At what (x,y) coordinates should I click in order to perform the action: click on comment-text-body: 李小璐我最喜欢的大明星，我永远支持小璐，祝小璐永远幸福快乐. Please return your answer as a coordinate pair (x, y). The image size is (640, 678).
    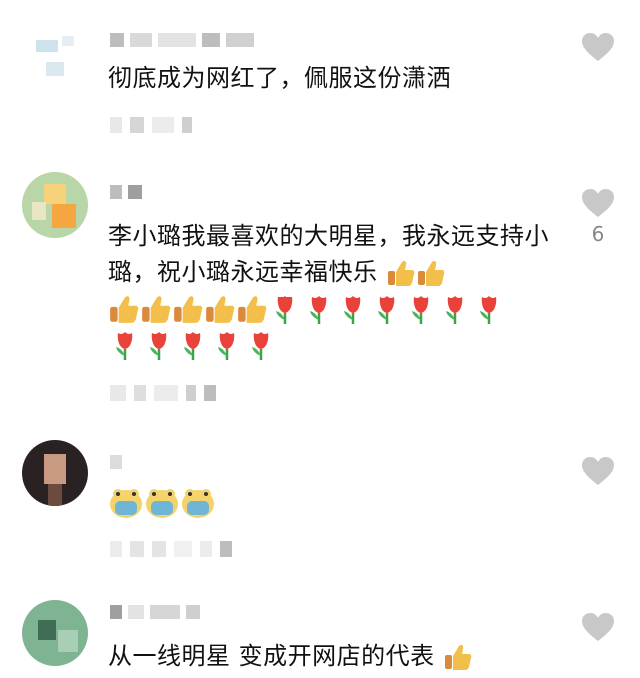
    Looking at the image, I should click on (328, 254).